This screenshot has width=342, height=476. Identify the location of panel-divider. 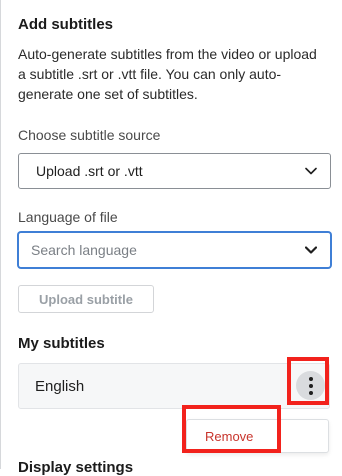
(0, 234).